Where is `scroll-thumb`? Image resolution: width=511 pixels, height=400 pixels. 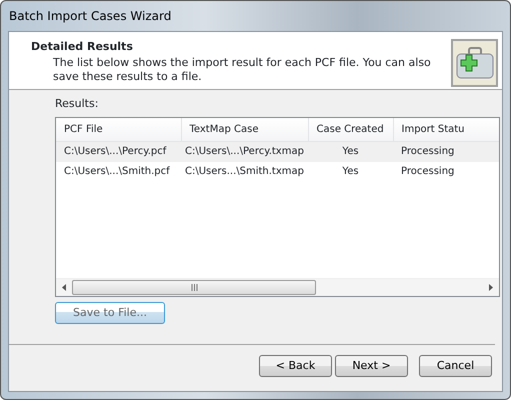 scroll-thumb is located at coordinates (194, 287).